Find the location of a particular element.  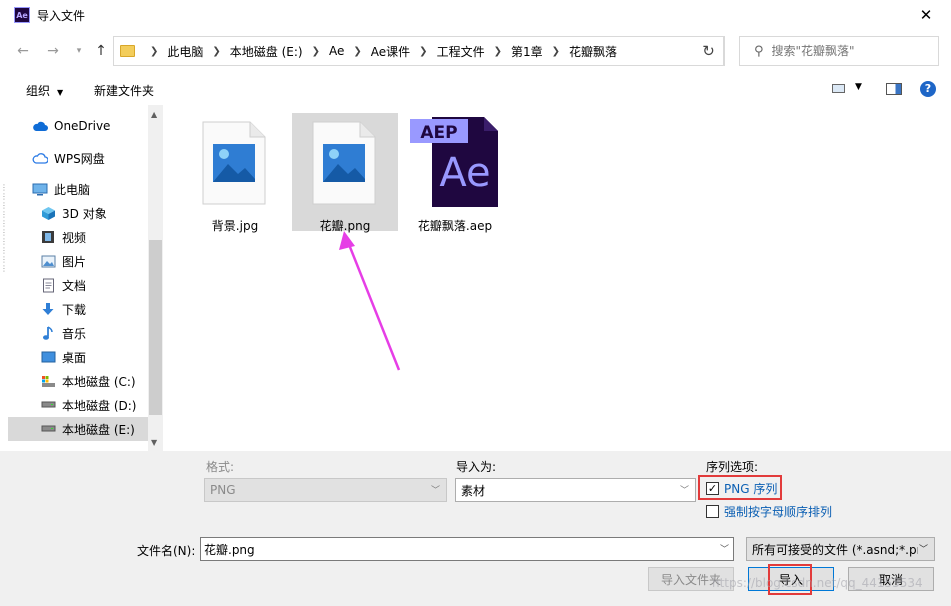

scrollbar-thumb is located at coordinates (155, 327).